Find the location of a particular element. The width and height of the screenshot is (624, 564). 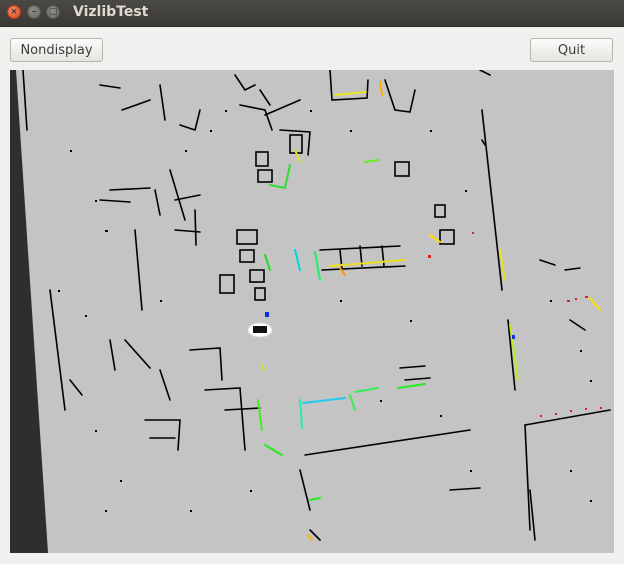

window-title: VizlibTest is located at coordinates (111, 12).